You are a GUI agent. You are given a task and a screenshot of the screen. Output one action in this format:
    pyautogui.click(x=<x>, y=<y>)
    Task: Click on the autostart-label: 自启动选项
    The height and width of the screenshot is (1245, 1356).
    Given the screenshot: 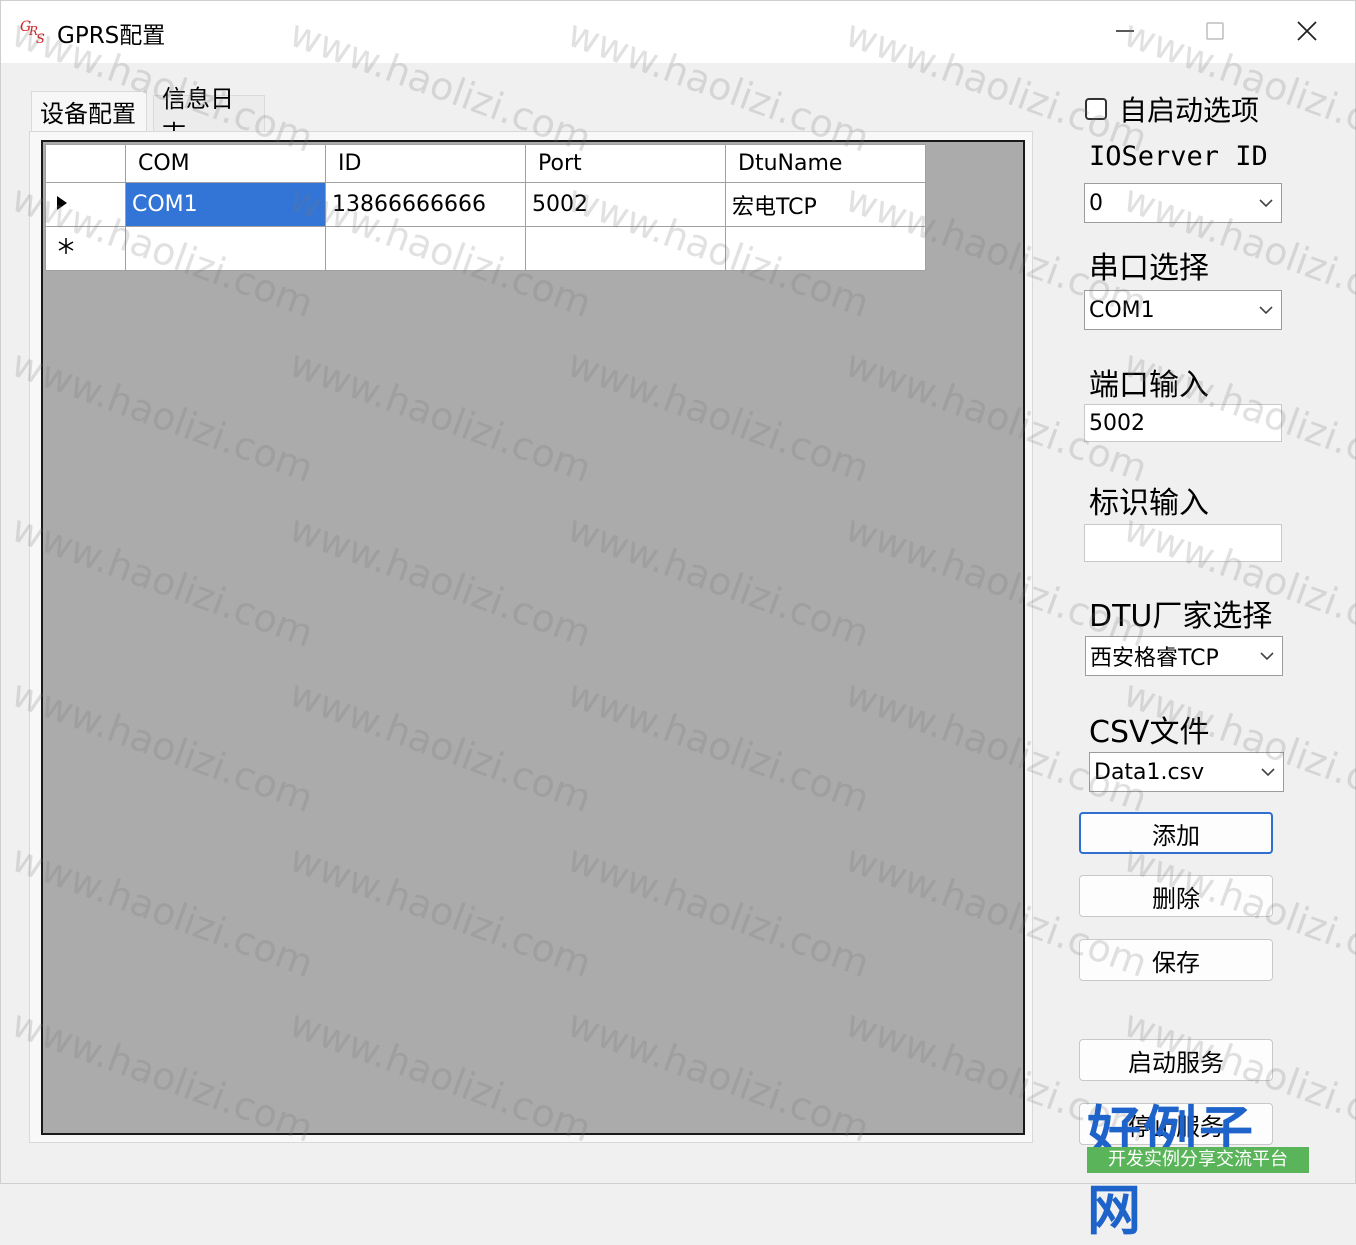 What is the action you would take?
    pyautogui.click(x=1189, y=110)
    